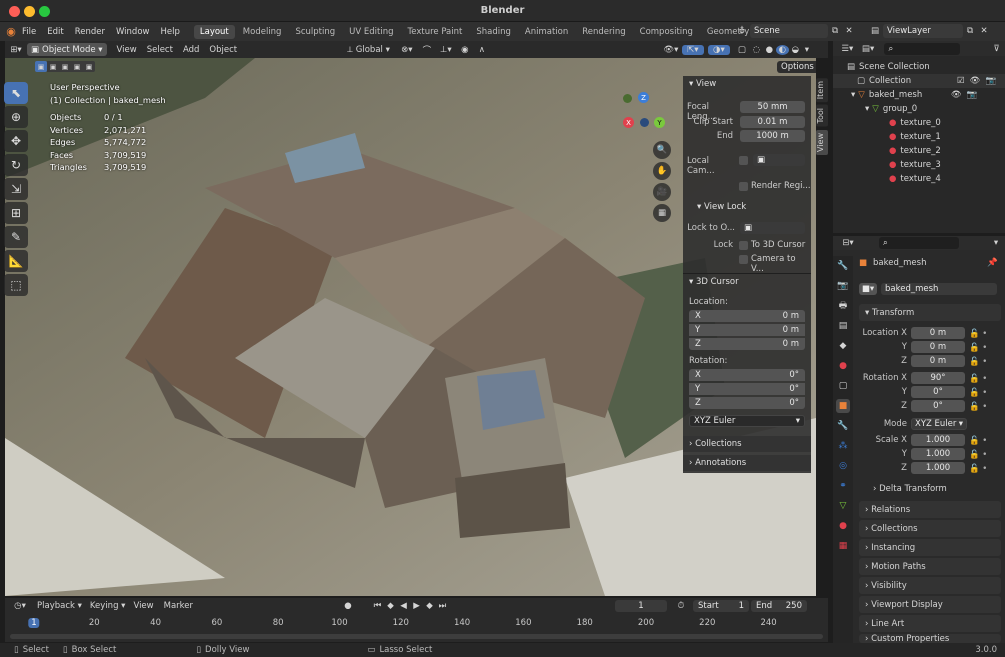 This screenshot has height=657, width=1005. Describe the element at coordinates (779, 606) in the screenshot. I see `end-frame-field: End 250` at that location.